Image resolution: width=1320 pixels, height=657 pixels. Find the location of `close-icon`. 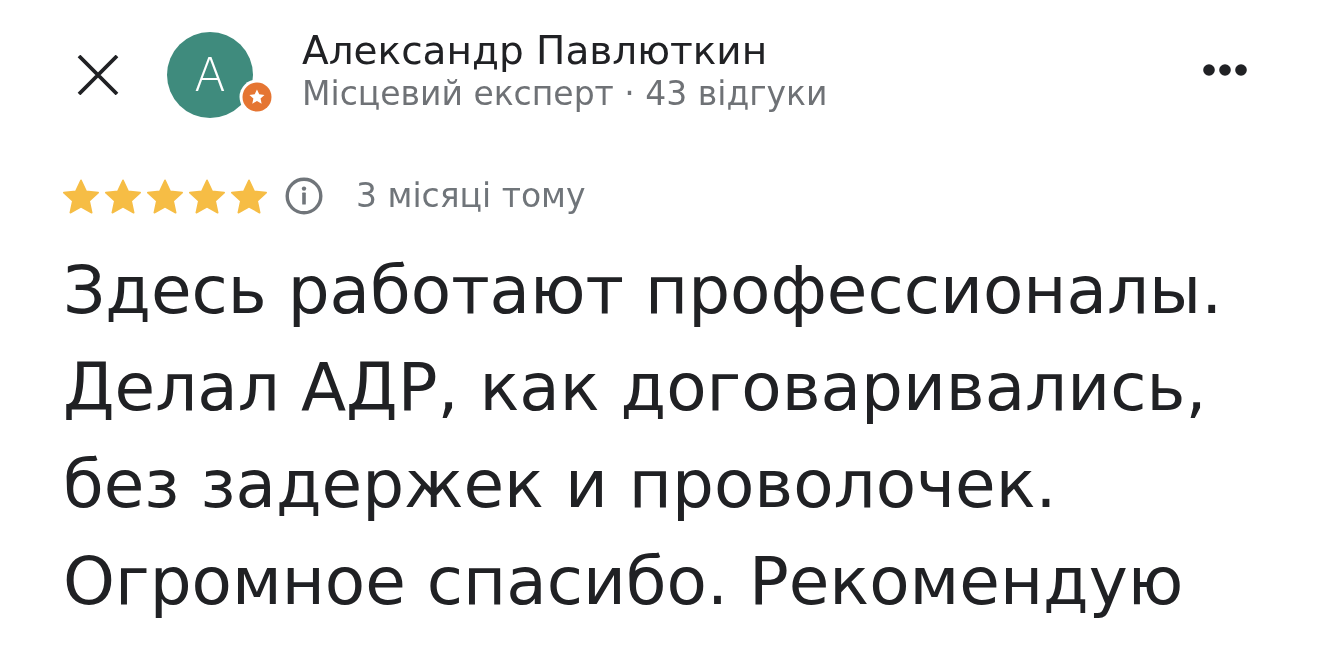

close-icon is located at coordinates (98, 75).